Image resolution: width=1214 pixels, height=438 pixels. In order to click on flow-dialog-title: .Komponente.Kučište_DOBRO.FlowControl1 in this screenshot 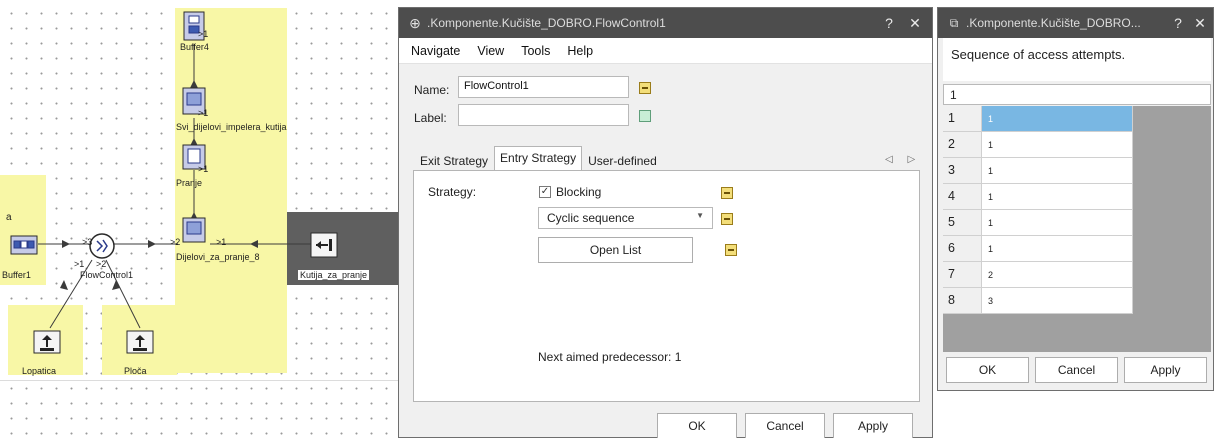, I will do `click(546, 23)`.